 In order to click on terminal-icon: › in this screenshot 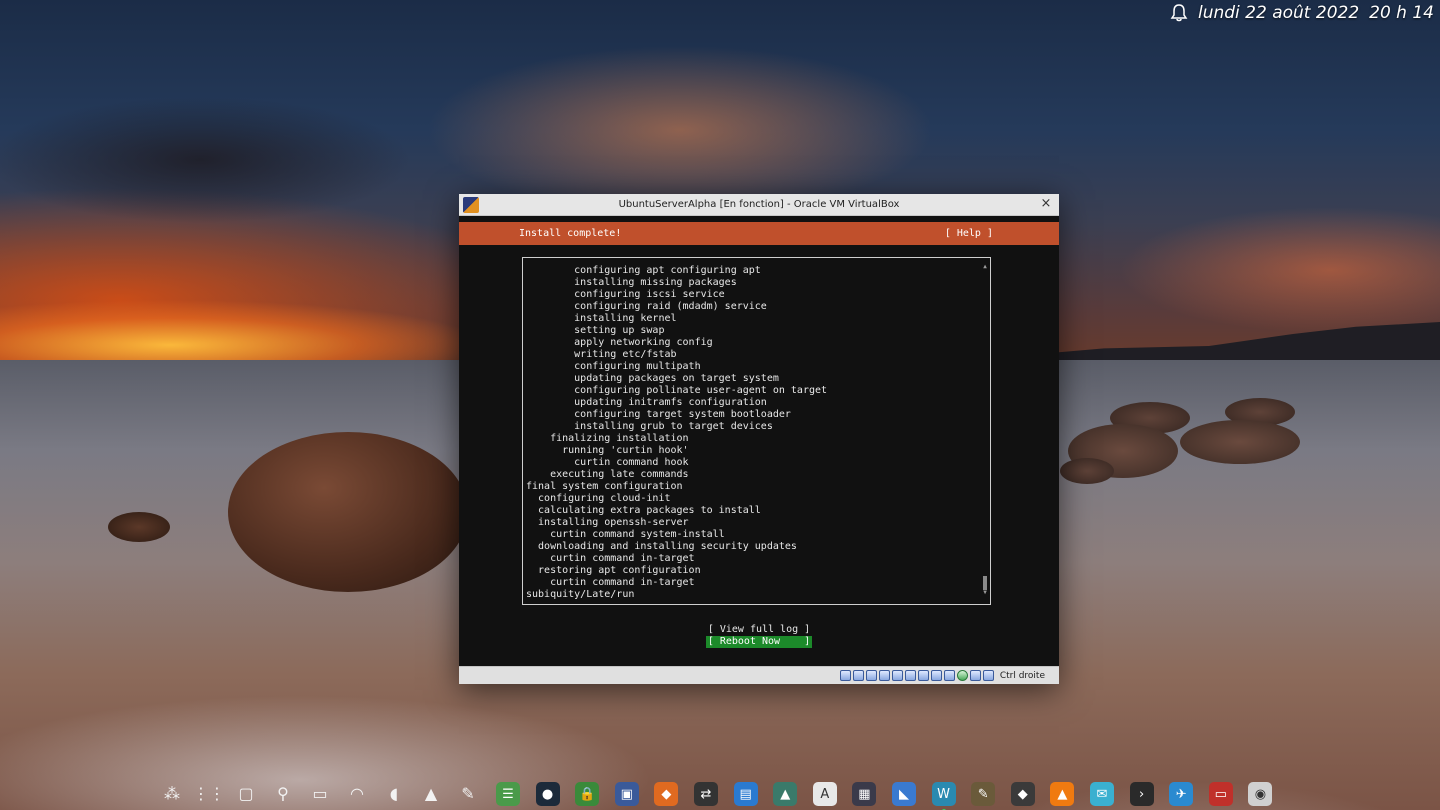, I will do `click(1141, 794)`.